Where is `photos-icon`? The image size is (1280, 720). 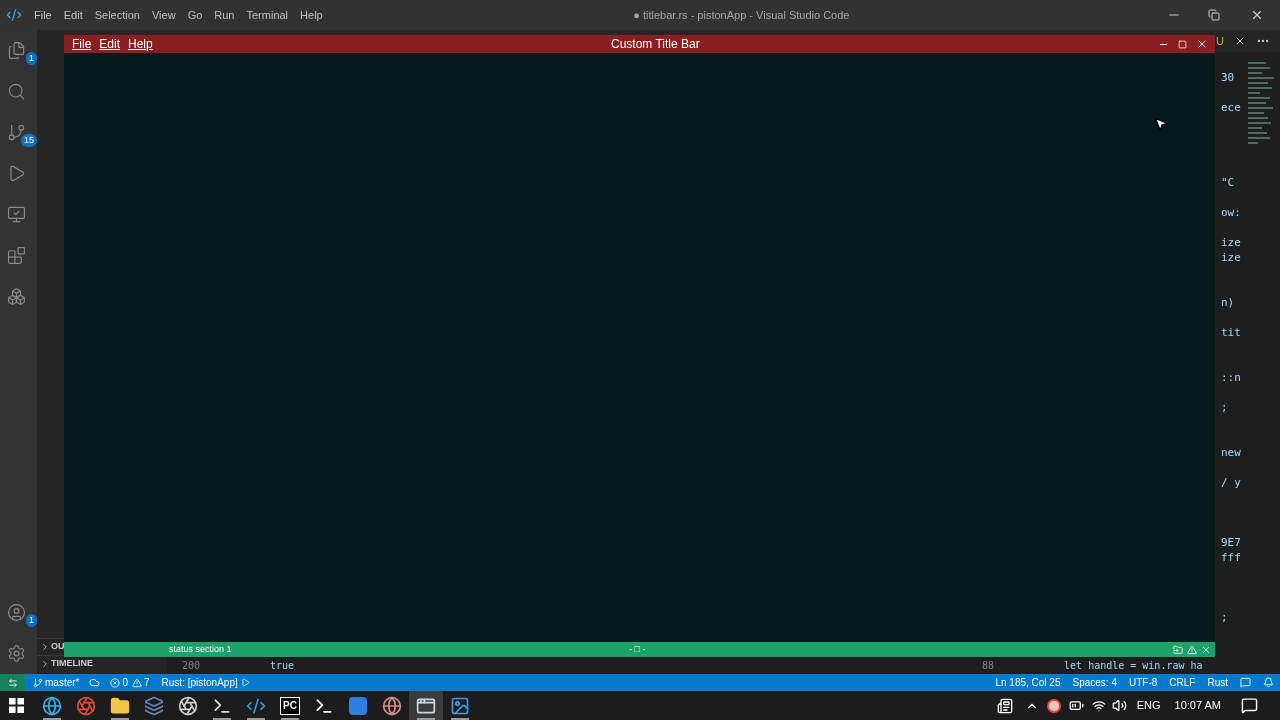 photos-icon is located at coordinates (460, 705).